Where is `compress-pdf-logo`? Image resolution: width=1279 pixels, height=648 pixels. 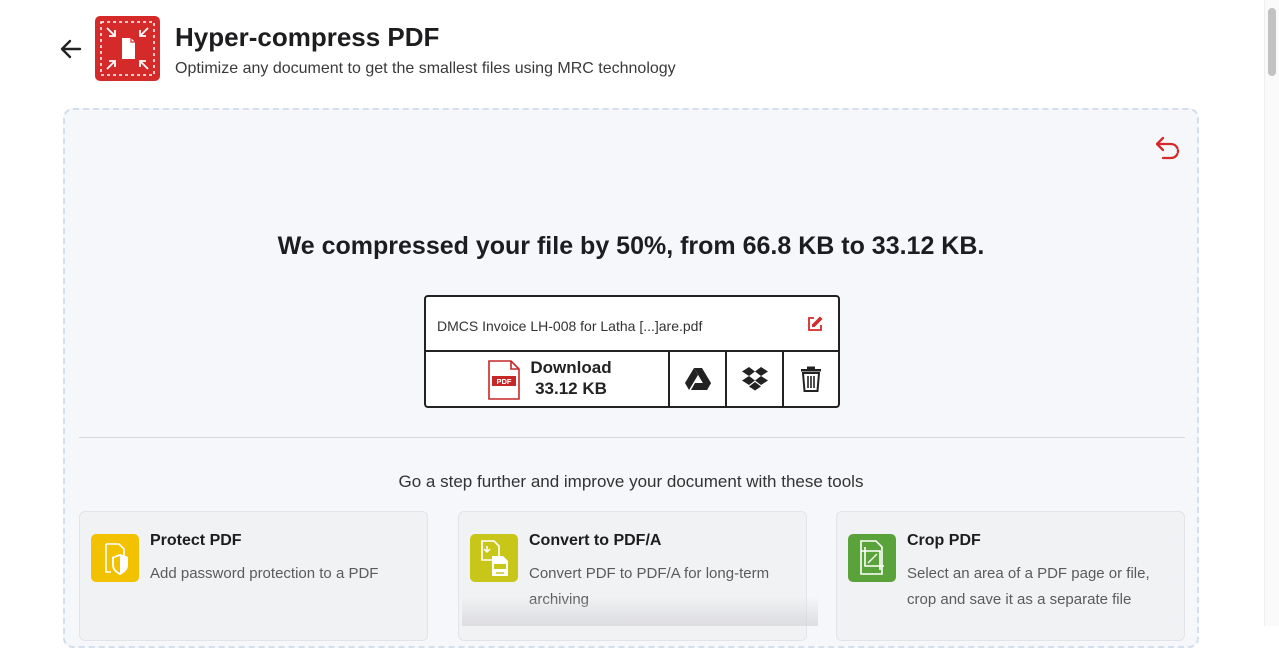 compress-pdf-logo is located at coordinates (127, 48).